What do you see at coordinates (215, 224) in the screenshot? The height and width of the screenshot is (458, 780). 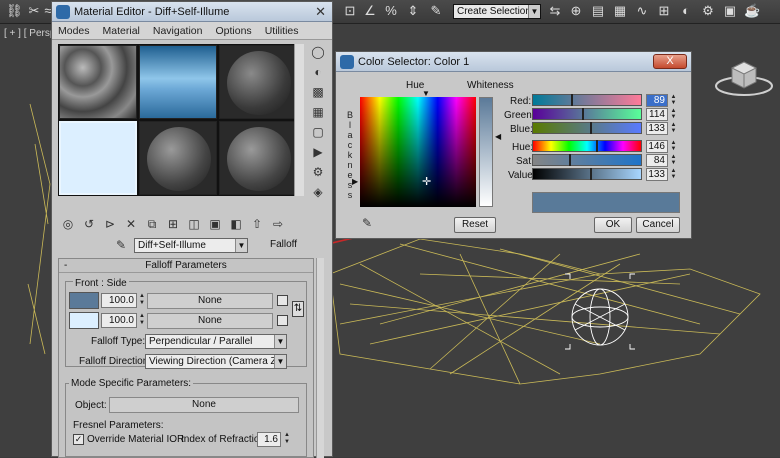 I see `show-map-icon: ▣` at bounding box center [215, 224].